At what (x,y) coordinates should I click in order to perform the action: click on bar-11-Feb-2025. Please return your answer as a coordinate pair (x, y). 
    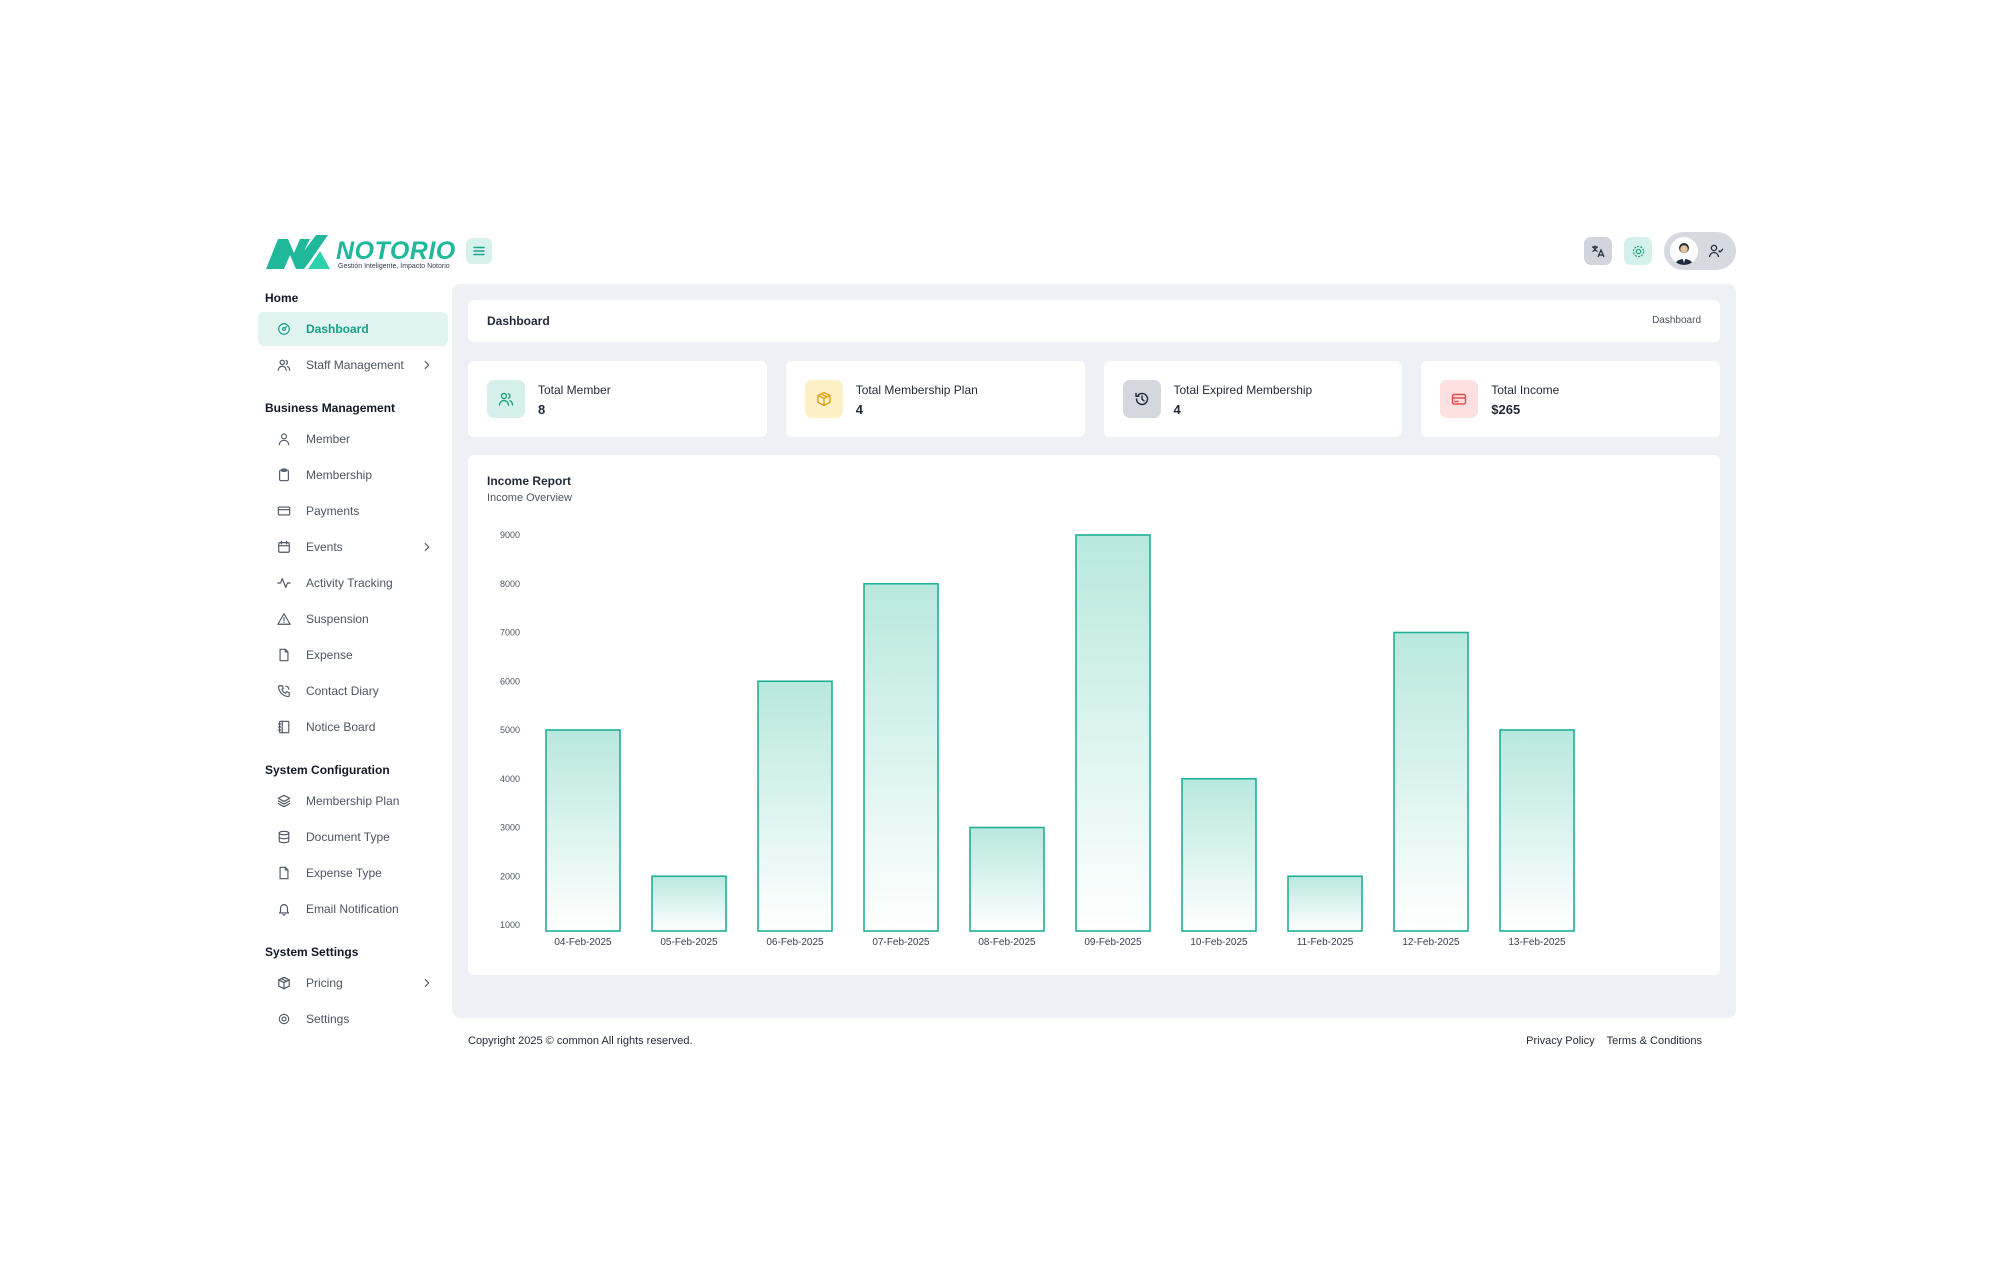
    Looking at the image, I should click on (1325, 903).